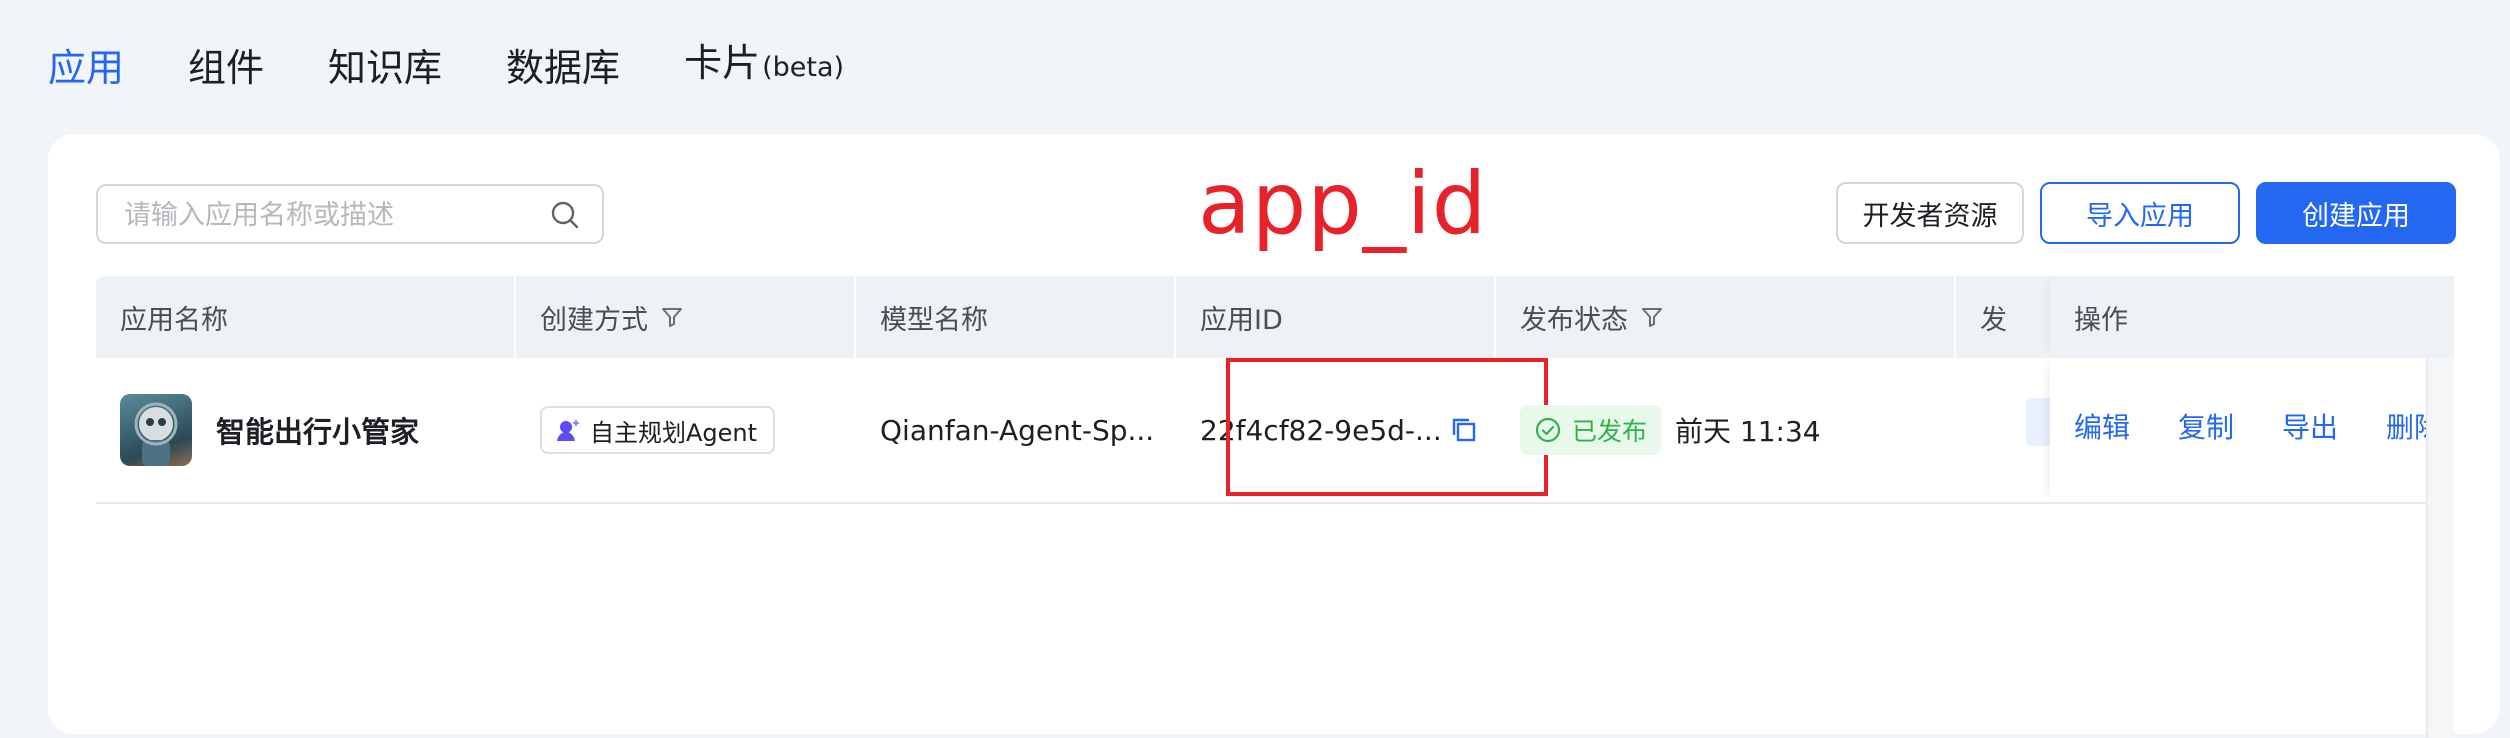 This screenshot has height=738, width=2510. What do you see at coordinates (1343, 204) in the screenshot?
I see `app-id-annotation: app_id` at bounding box center [1343, 204].